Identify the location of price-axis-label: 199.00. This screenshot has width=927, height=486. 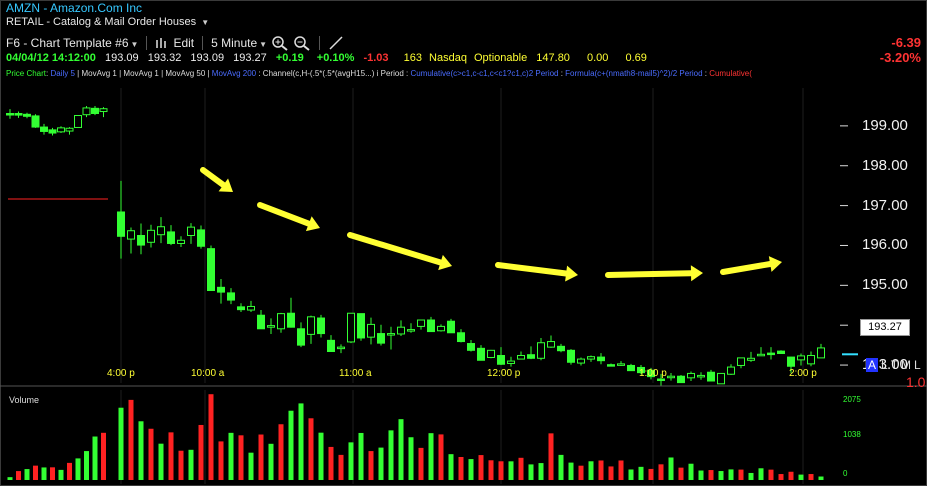
(885, 125).